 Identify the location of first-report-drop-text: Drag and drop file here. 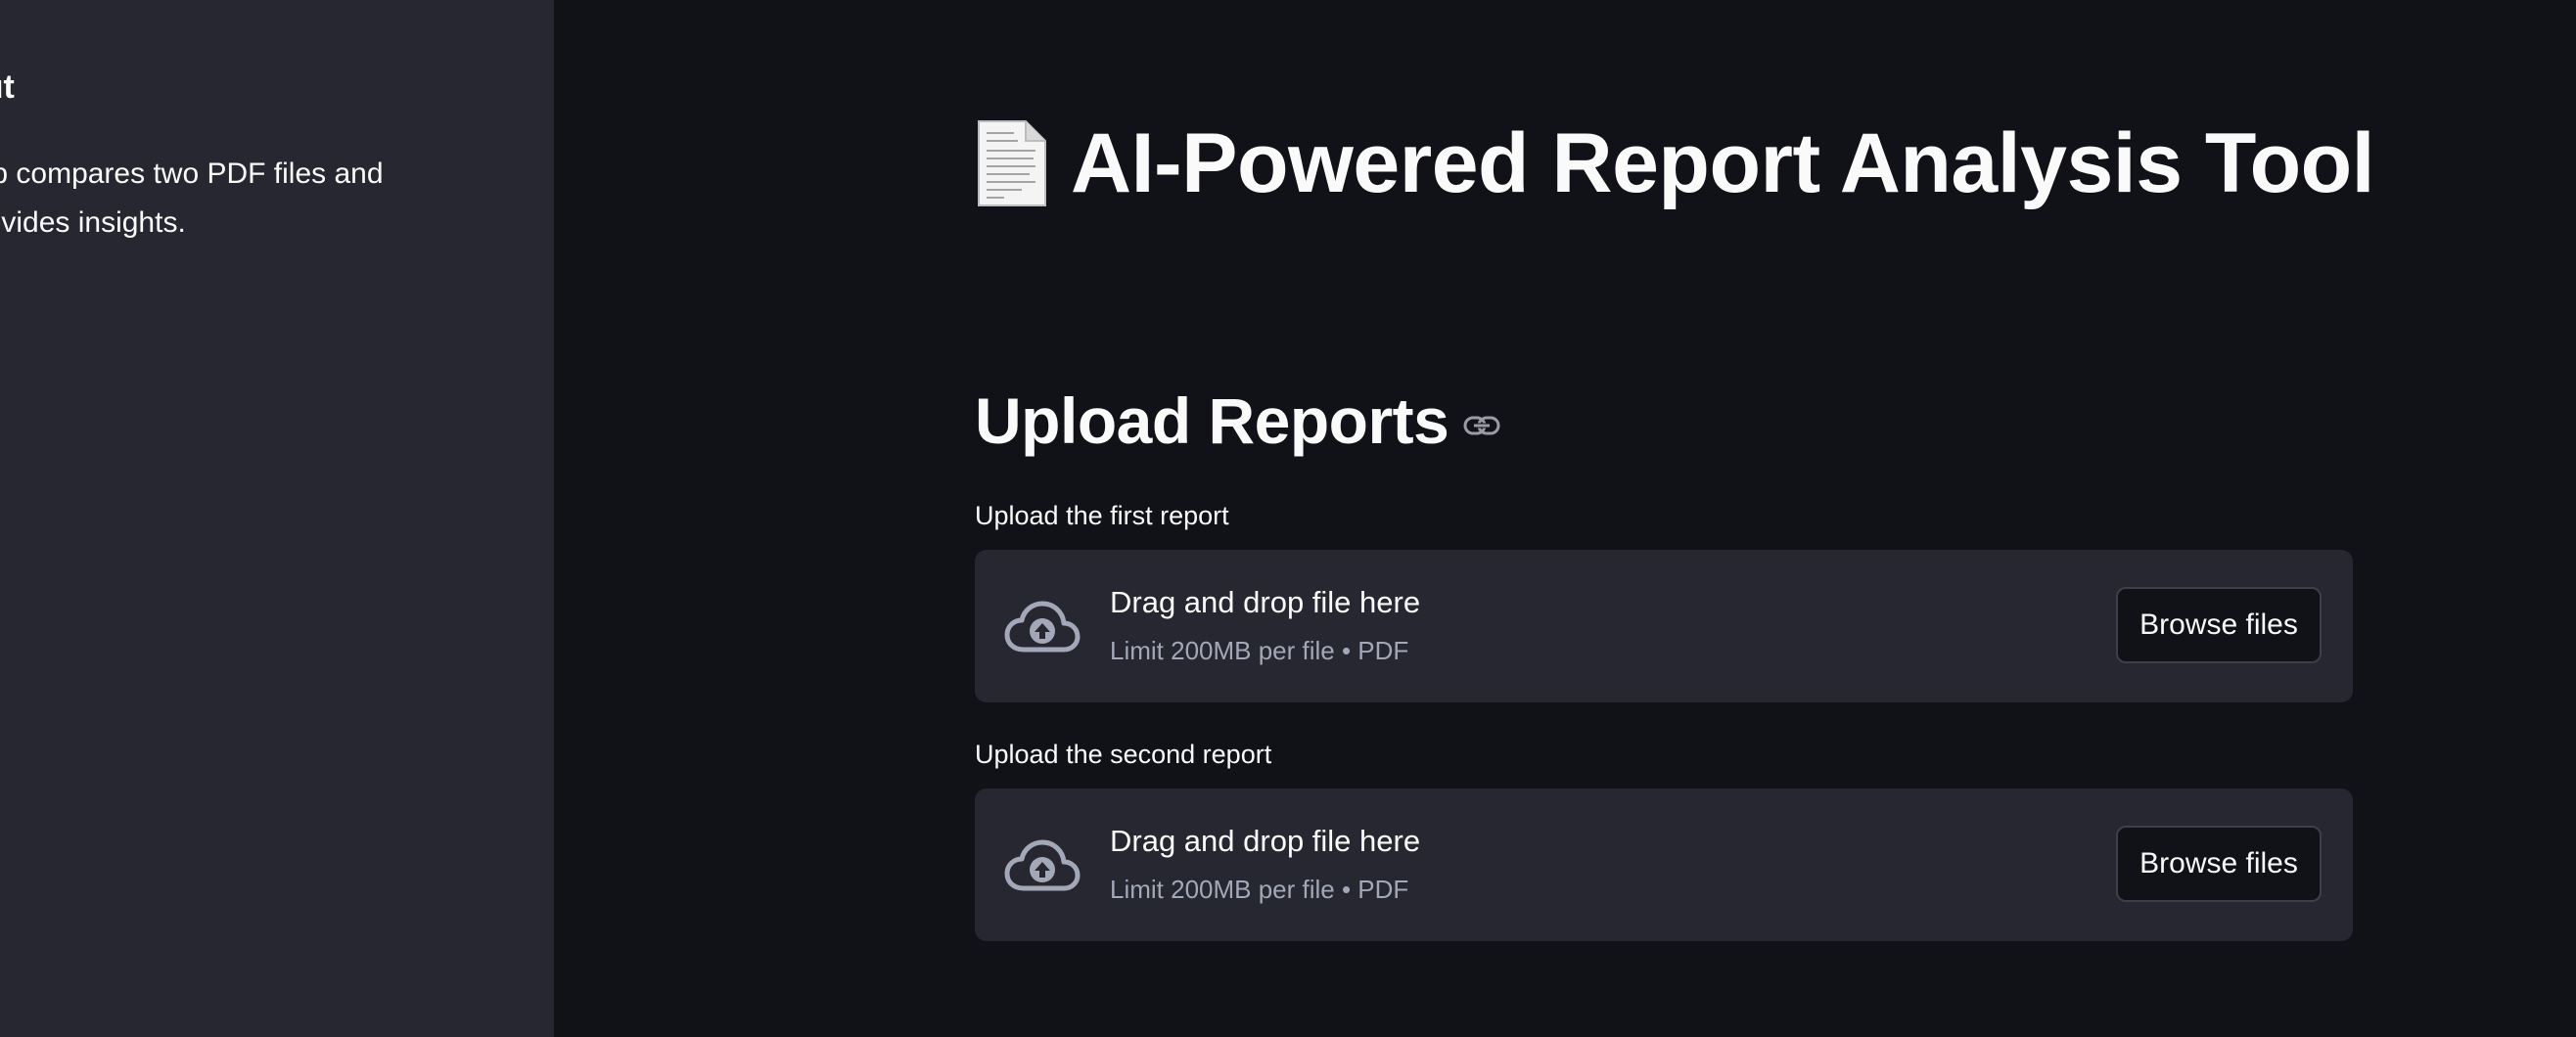
(1265, 602).